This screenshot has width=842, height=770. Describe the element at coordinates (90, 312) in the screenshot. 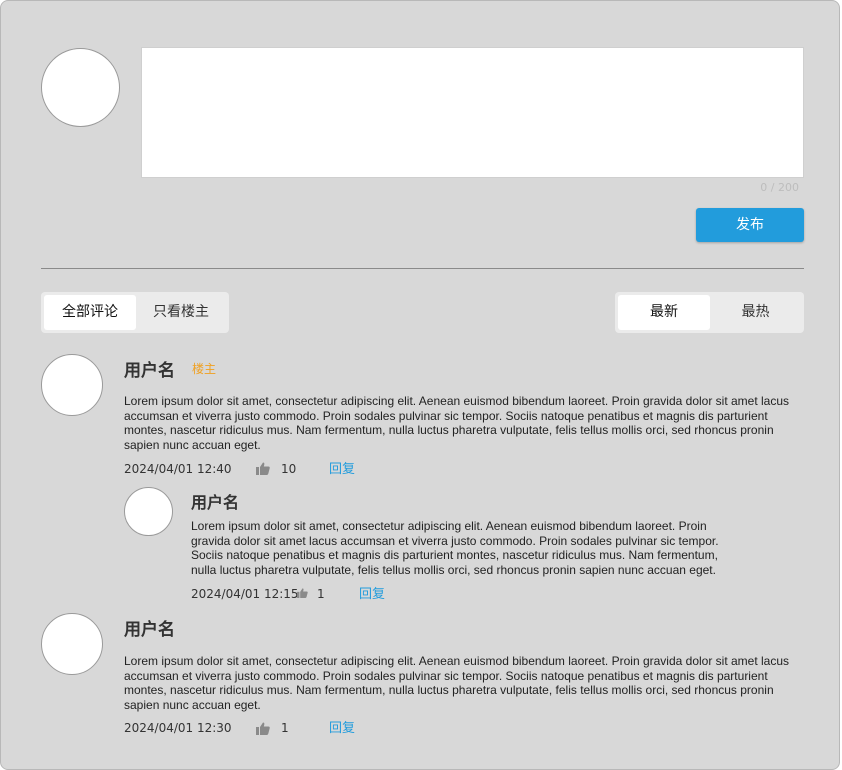

I see `tab-all-comments: 全部评论` at that location.